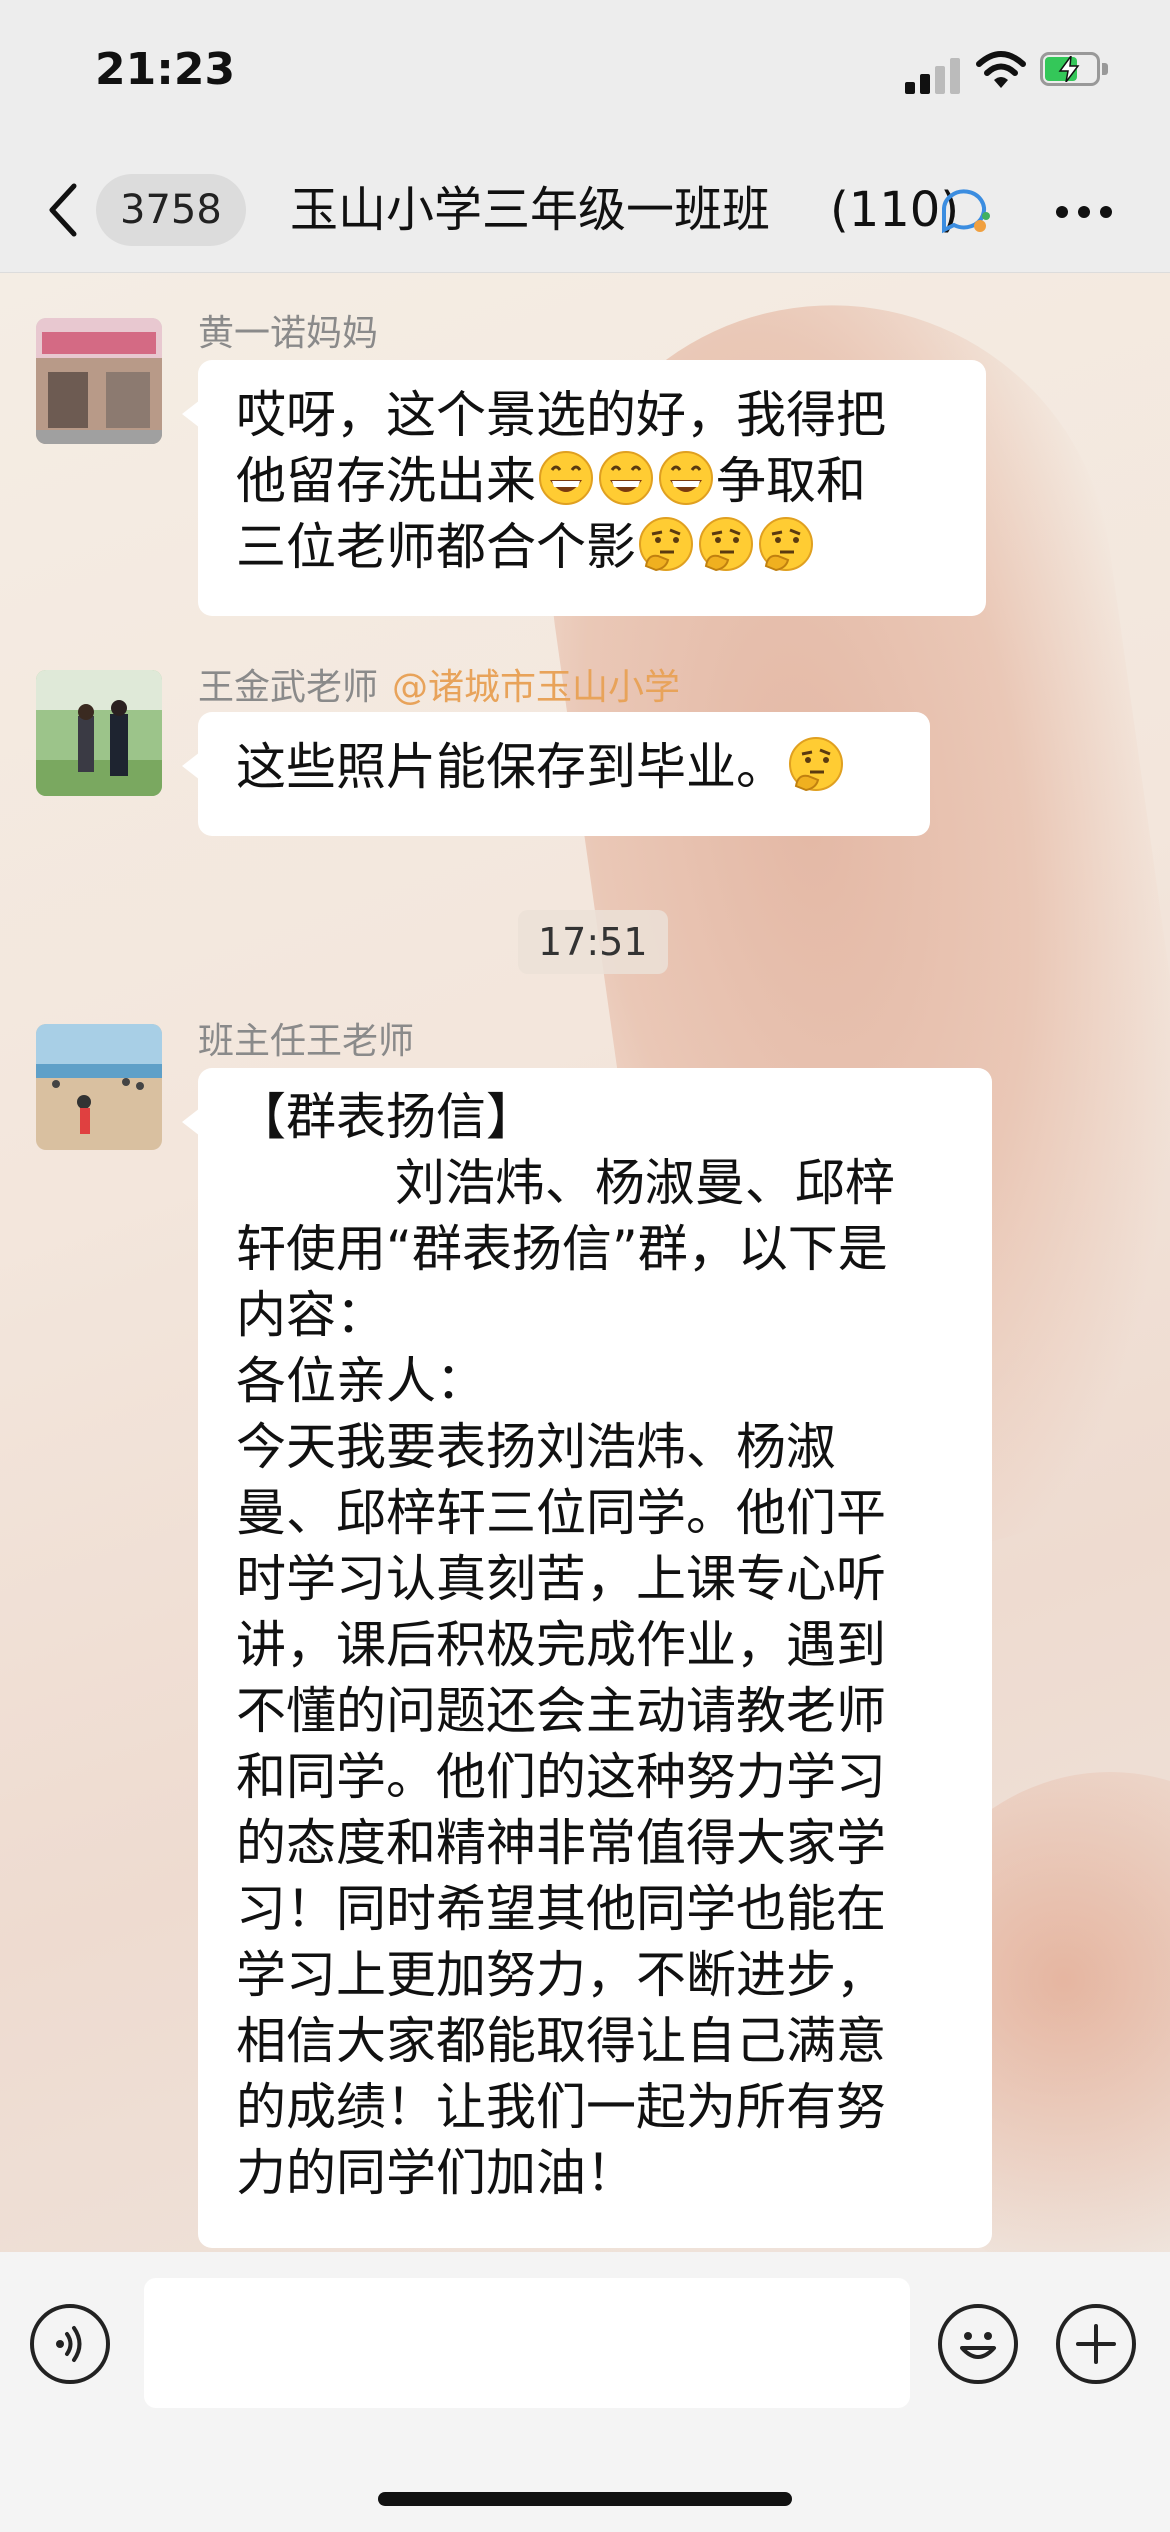  Describe the element at coordinates (562, 1249) in the screenshot. I see `message-text: 轩使用“群表扬信”群，以下是` at that location.